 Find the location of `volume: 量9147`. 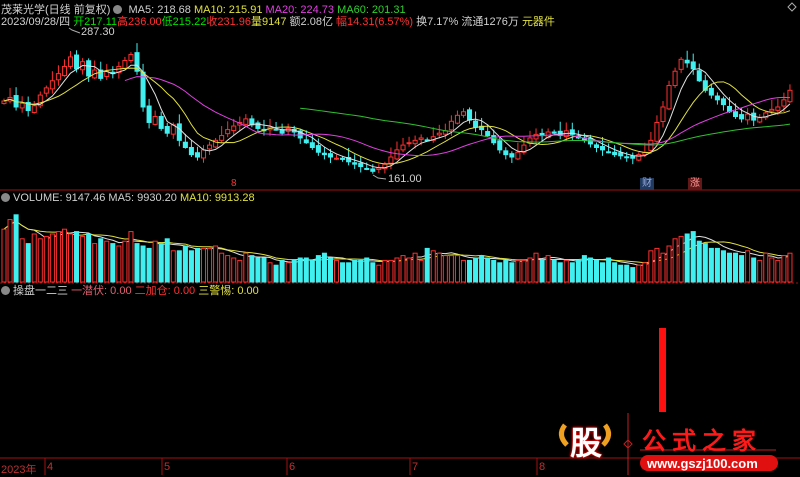

volume: 量9147 is located at coordinates (268, 22).